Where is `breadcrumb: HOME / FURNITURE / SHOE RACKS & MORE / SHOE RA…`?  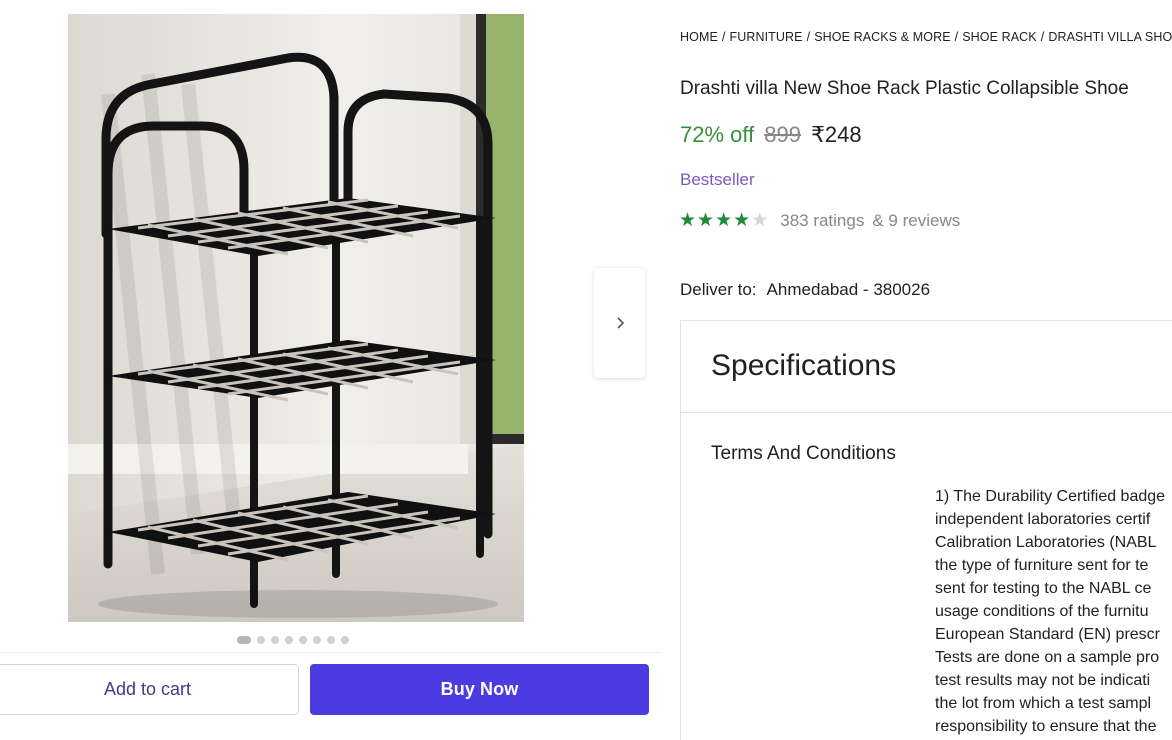 breadcrumb: HOME / FURNITURE / SHOE RACKS & MORE / SHOE RA… is located at coordinates (926, 37).